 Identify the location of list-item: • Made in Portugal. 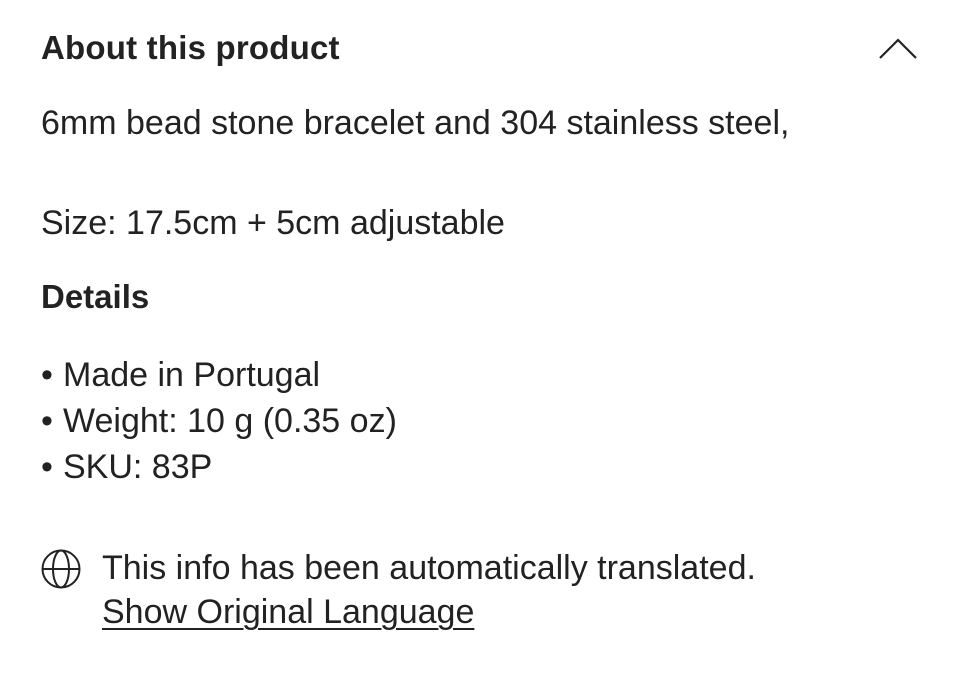
(219, 375).